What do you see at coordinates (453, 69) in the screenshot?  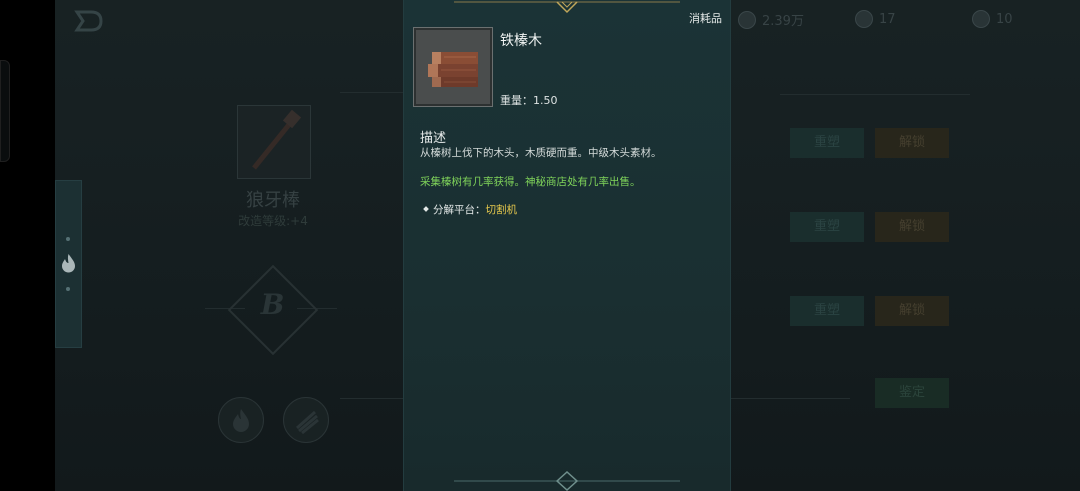 I see `wood-log-icon` at bounding box center [453, 69].